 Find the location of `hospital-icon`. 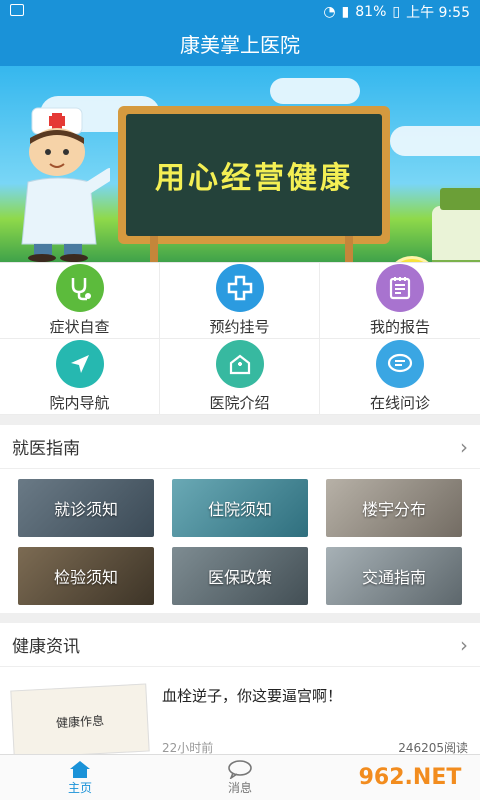

hospital-icon is located at coordinates (239, 364).